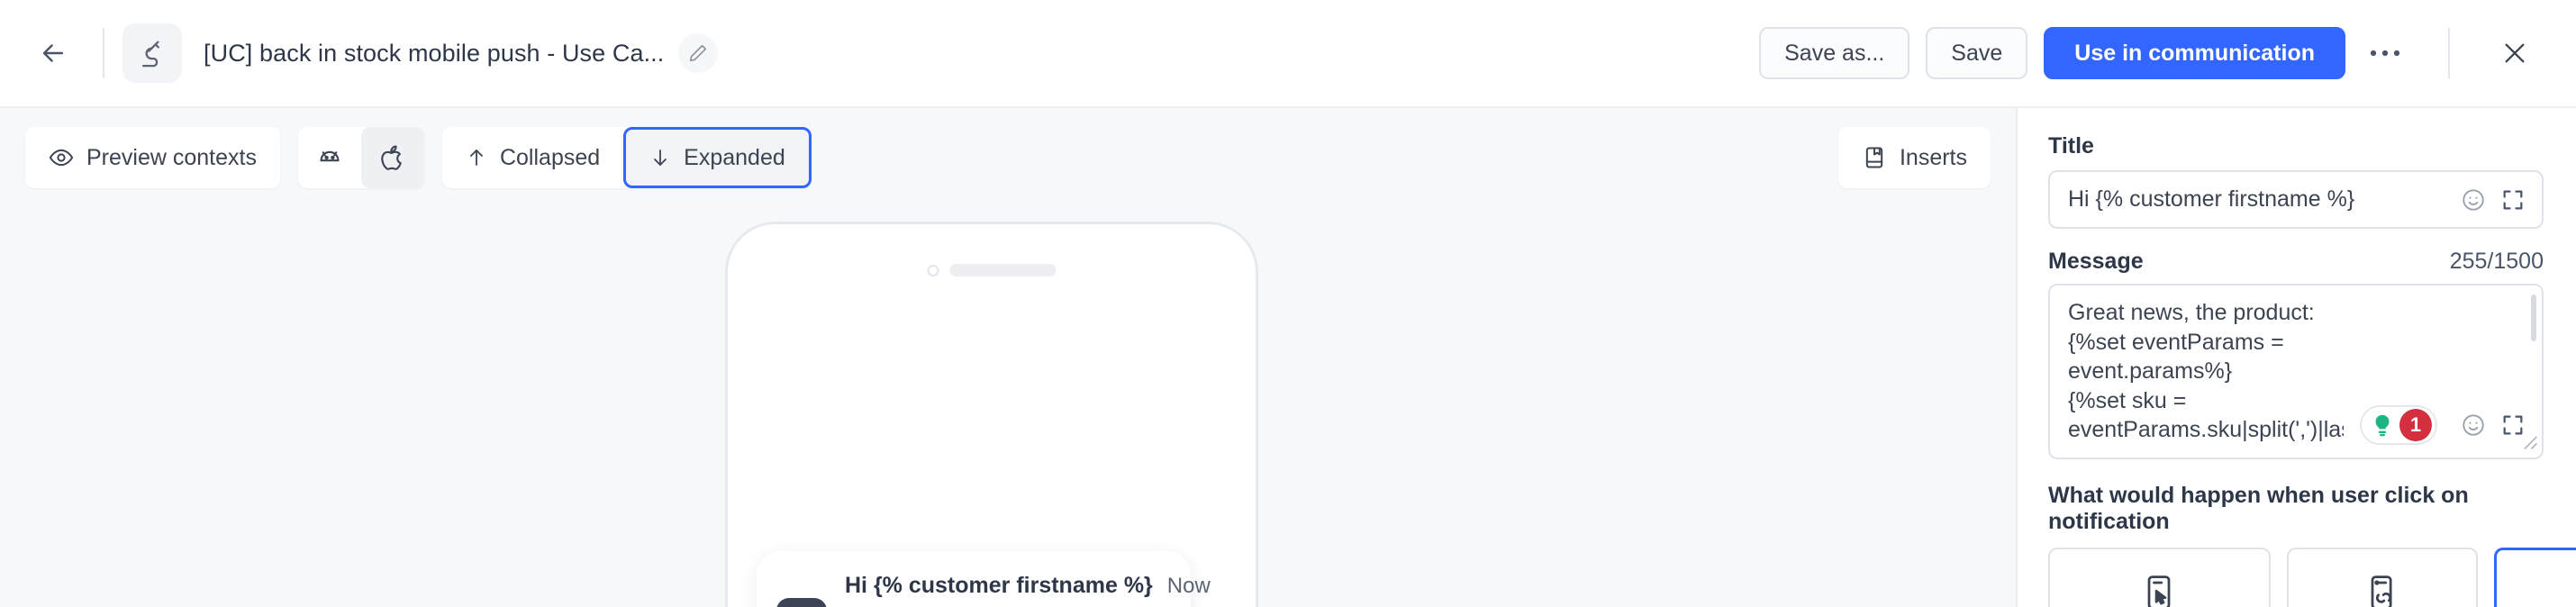 This screenshot has width=2576, height=607. I want to click on eye-icon, so click(61, 158).